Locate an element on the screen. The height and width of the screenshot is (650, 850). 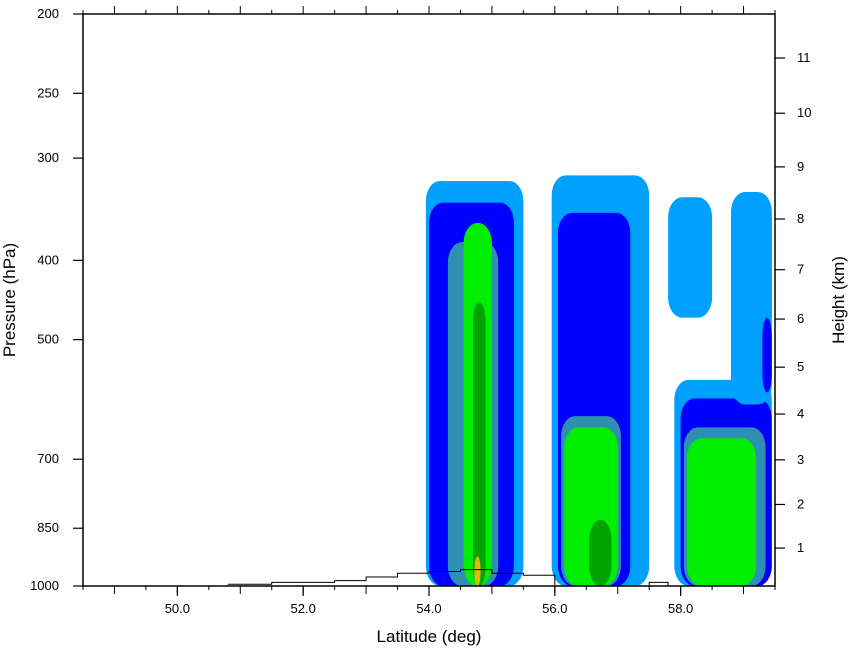
y-tick-label: 300 is located at coordinates (48, 157).